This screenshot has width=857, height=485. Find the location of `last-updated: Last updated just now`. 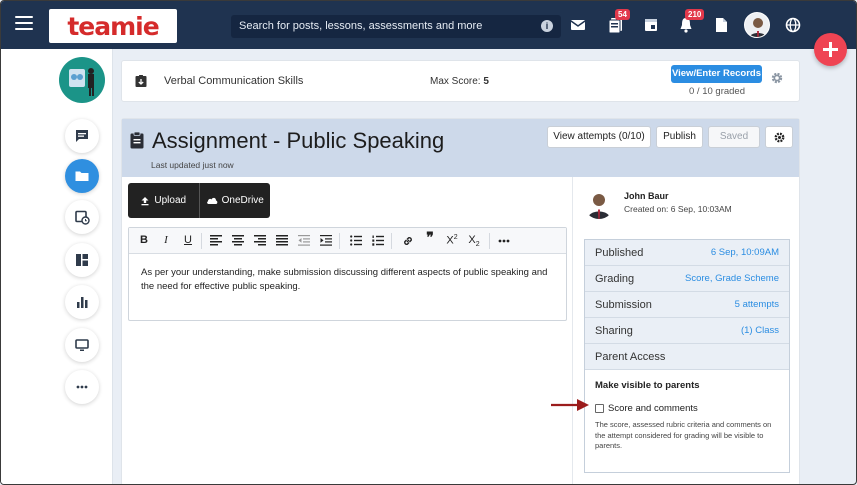

last-updated: Last updated just now is located at coordinates (192, 165).